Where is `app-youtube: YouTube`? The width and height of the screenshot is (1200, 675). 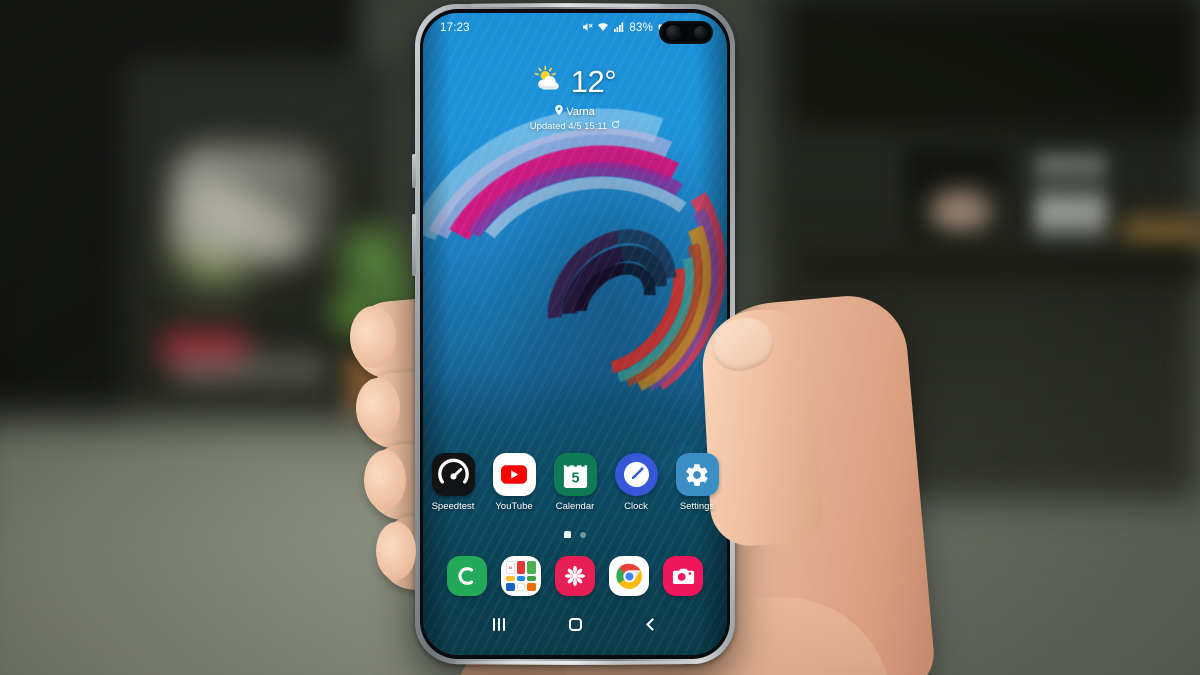 app-youtube: YouTube is located at coordinates (514, 482).